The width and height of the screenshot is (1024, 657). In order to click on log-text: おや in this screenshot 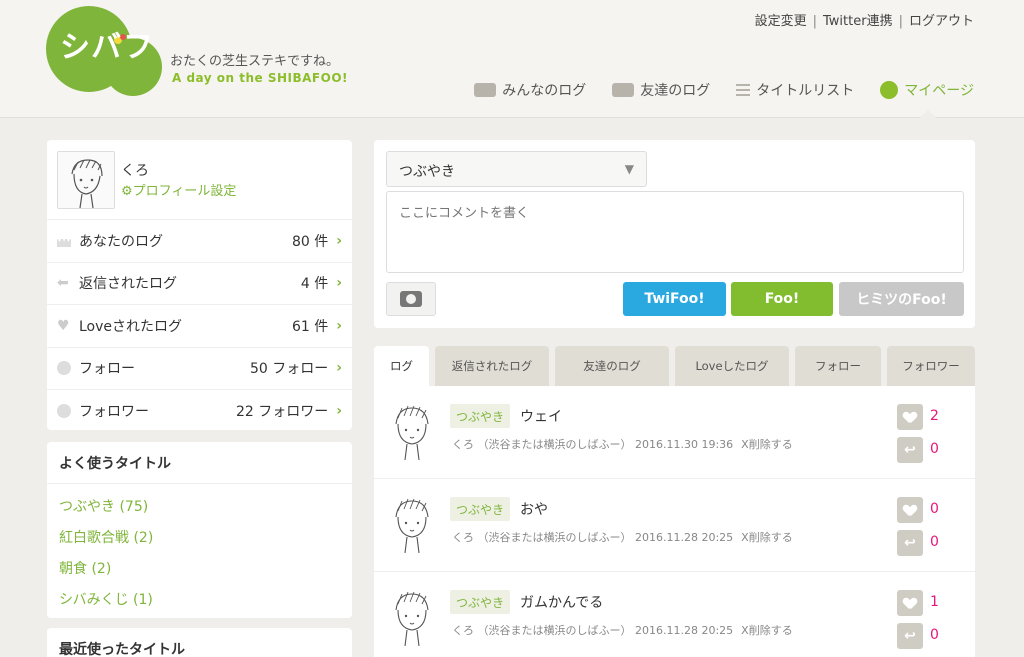, I will do `click(534, 510)`.